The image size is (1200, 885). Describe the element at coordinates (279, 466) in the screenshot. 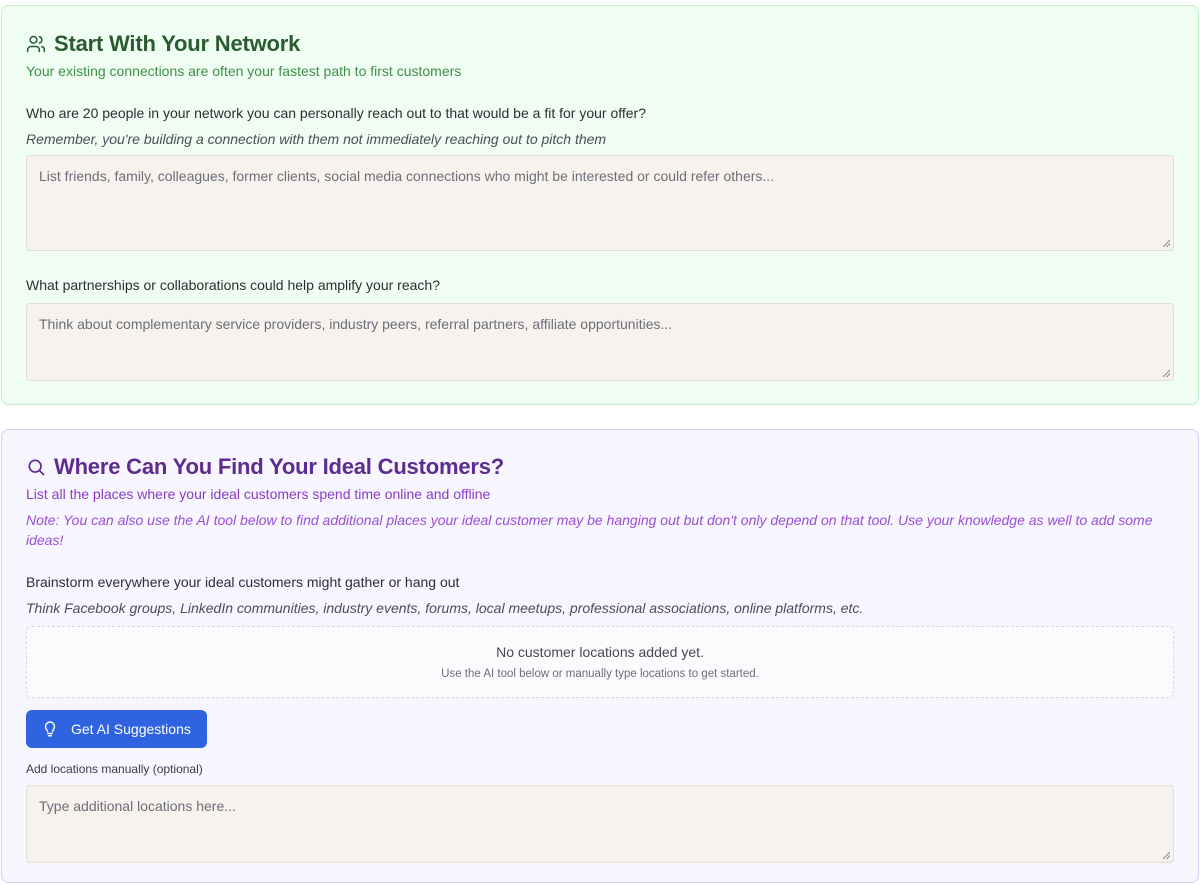

I see `find-title: Where Can You Find Your Ideal Customers?` at that location.